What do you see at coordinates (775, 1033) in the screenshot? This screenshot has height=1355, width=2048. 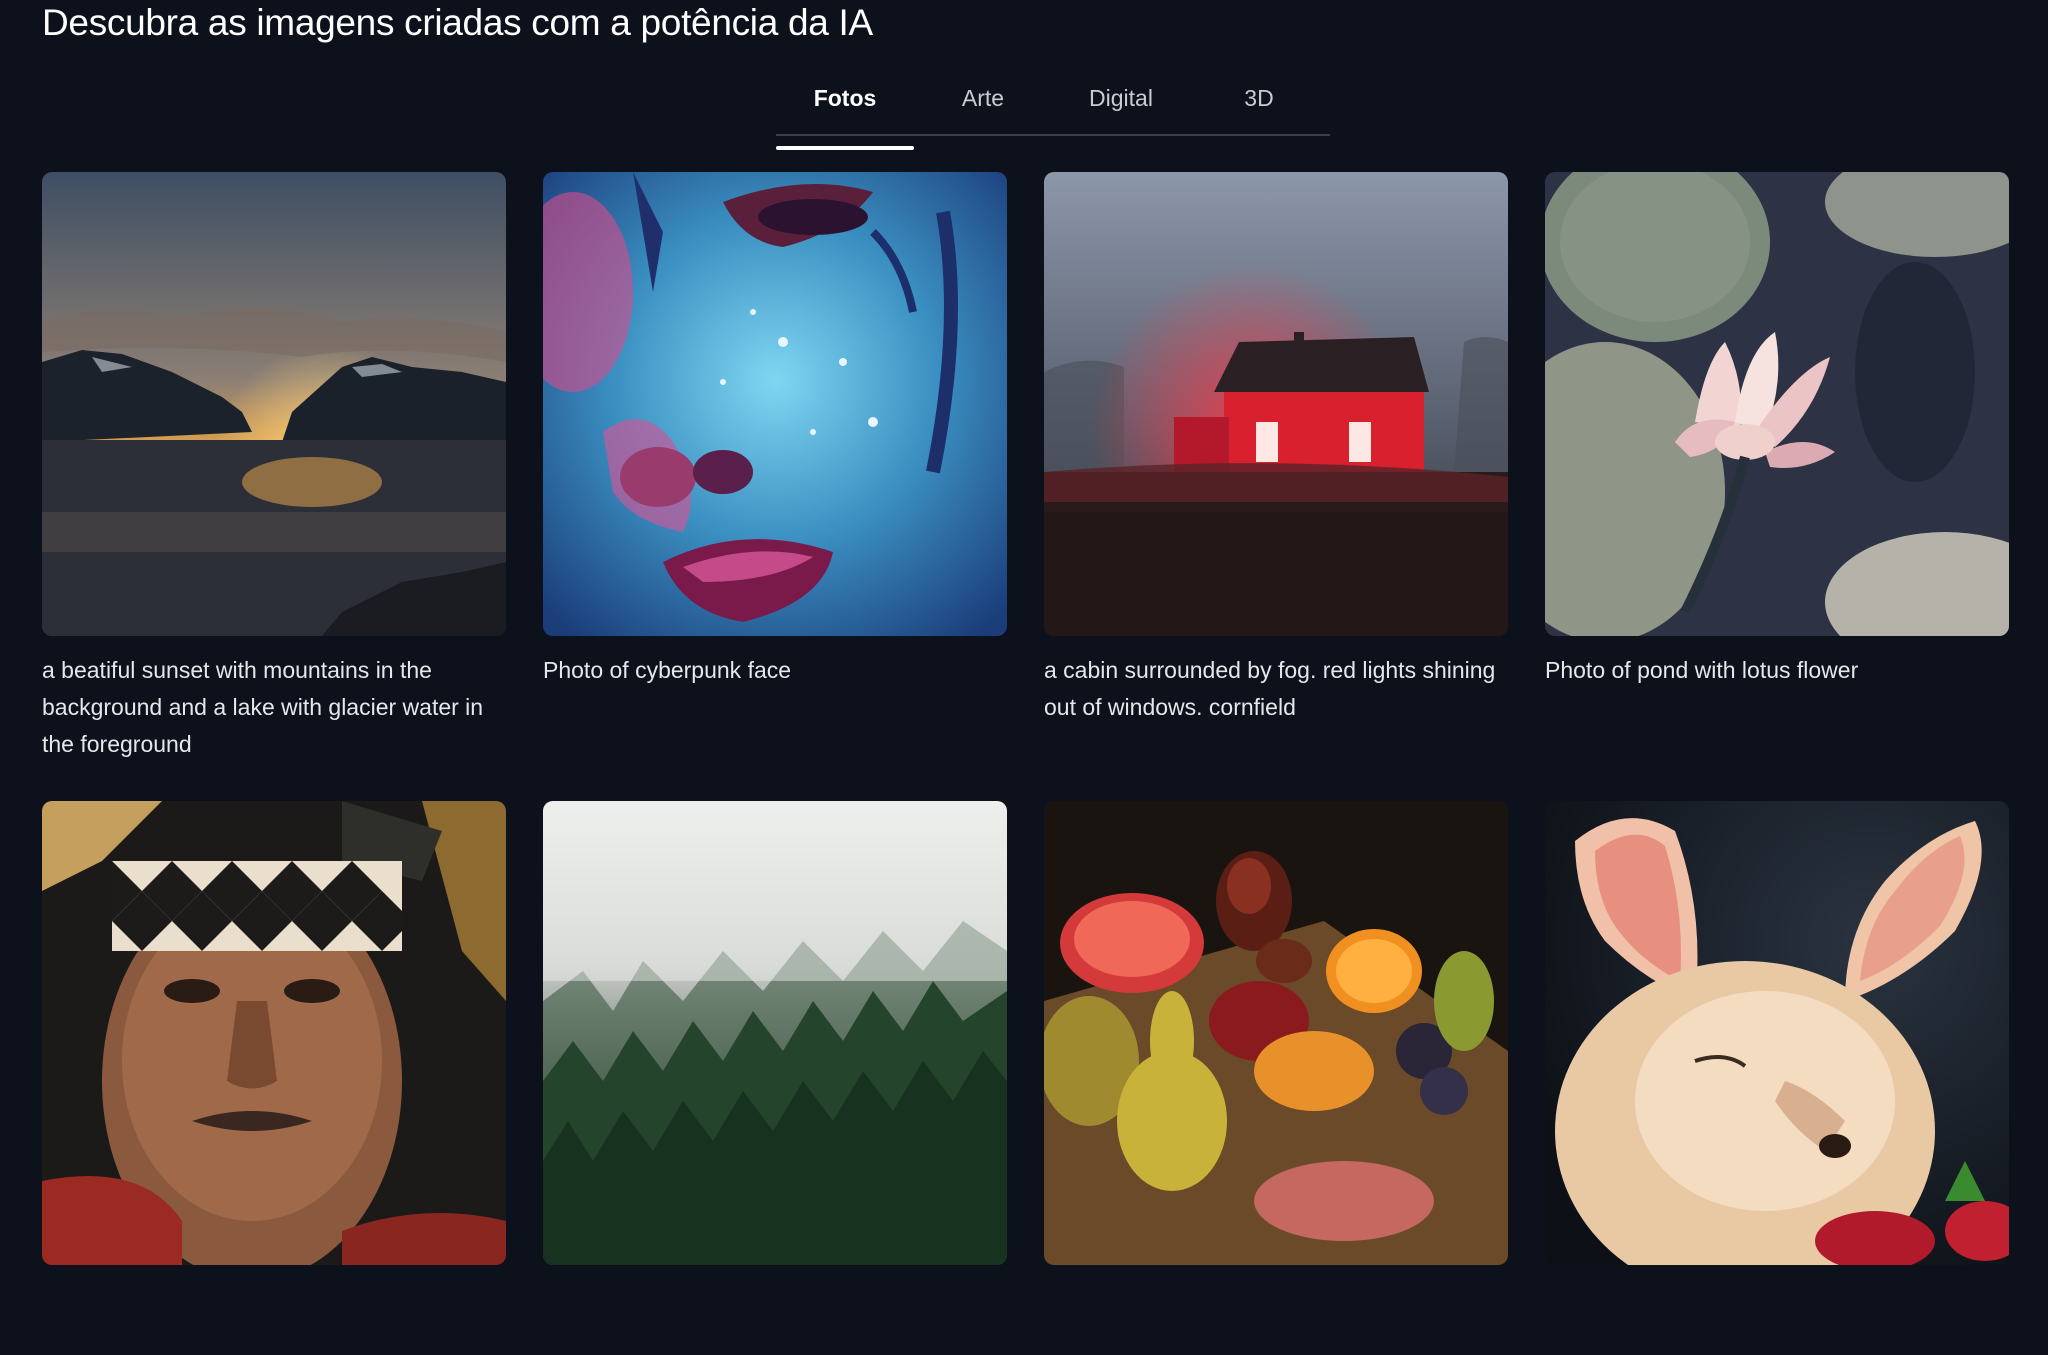 I see `foggy-forest-image` at bounding box center [775, 1033].